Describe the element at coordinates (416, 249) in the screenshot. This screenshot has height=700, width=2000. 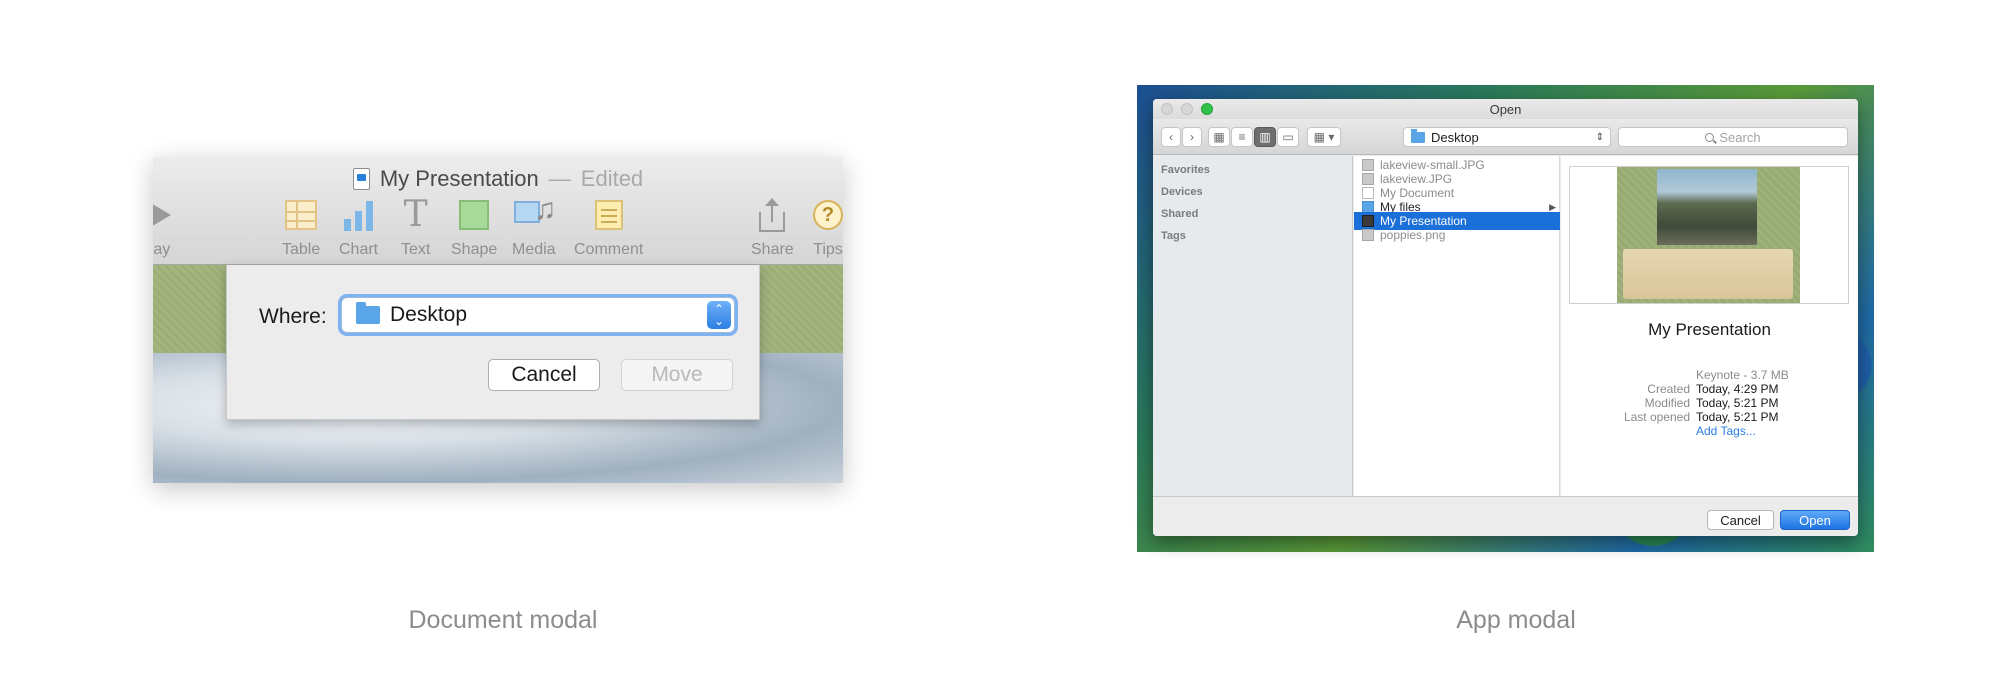
I see `toolbar-text-label: Text` at that location.